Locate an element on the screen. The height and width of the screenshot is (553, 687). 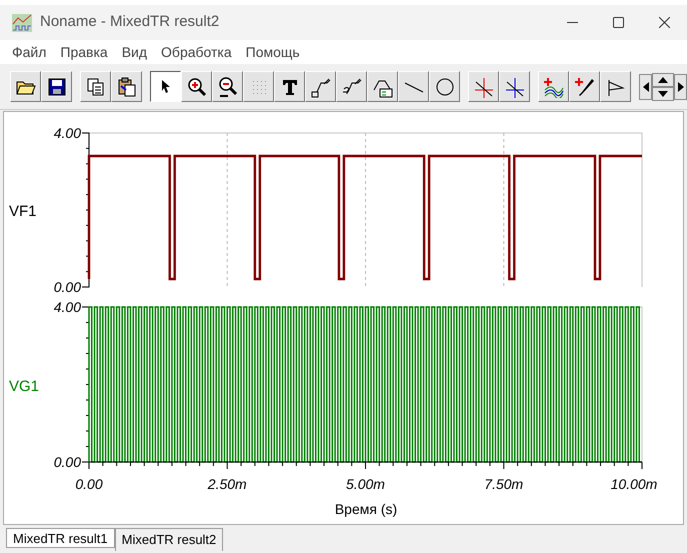
toolbar-copy-button is located at coordinates (95, 86).